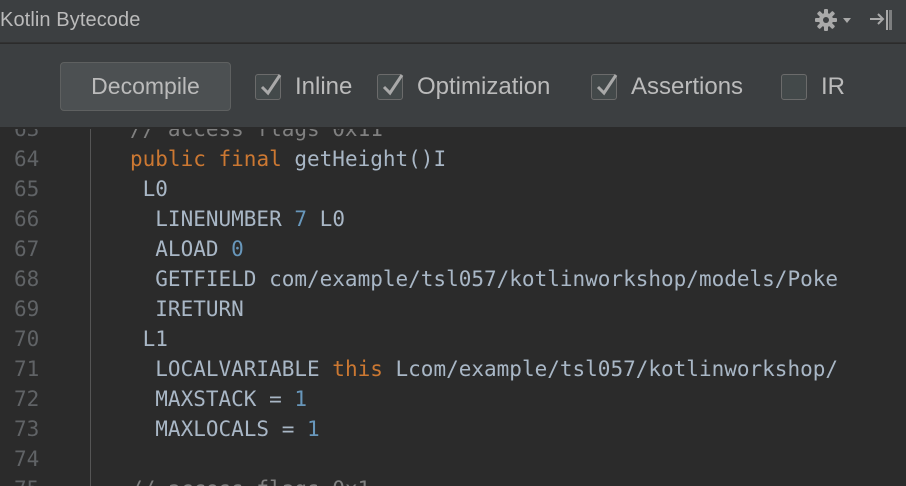  Describe the element at coordinates (364, 159) in the screenshot. I see `code-token: getHeight()I` at that location.